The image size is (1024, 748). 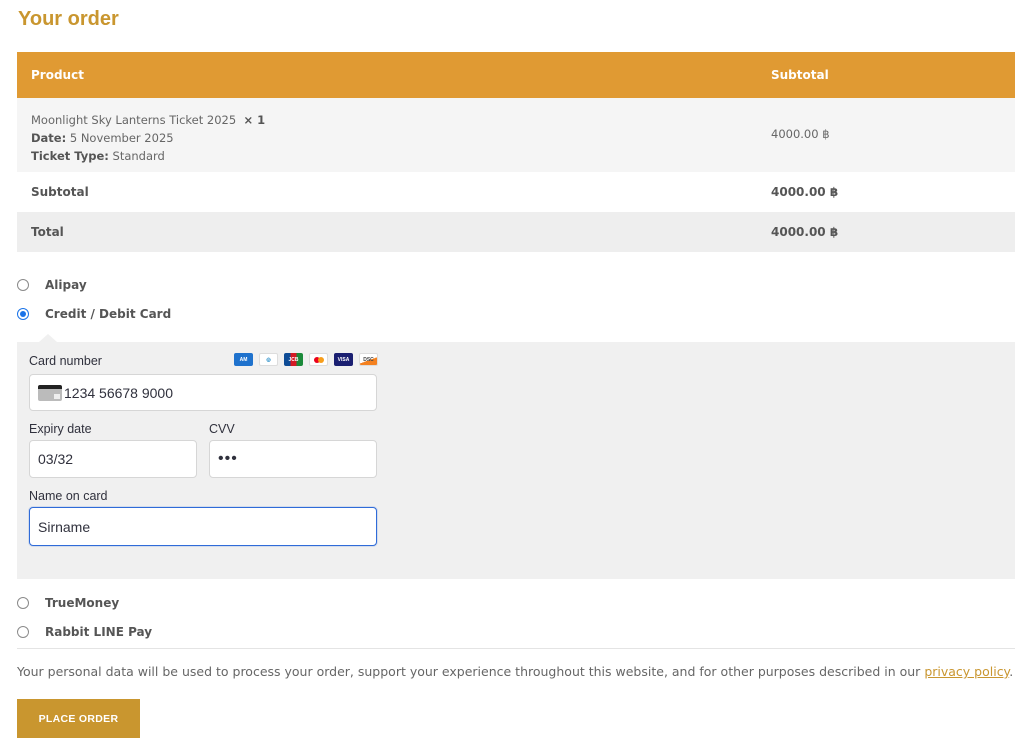 I want to click on payment-option-truemoney: TrueMoney, so click(x=68, y=603).